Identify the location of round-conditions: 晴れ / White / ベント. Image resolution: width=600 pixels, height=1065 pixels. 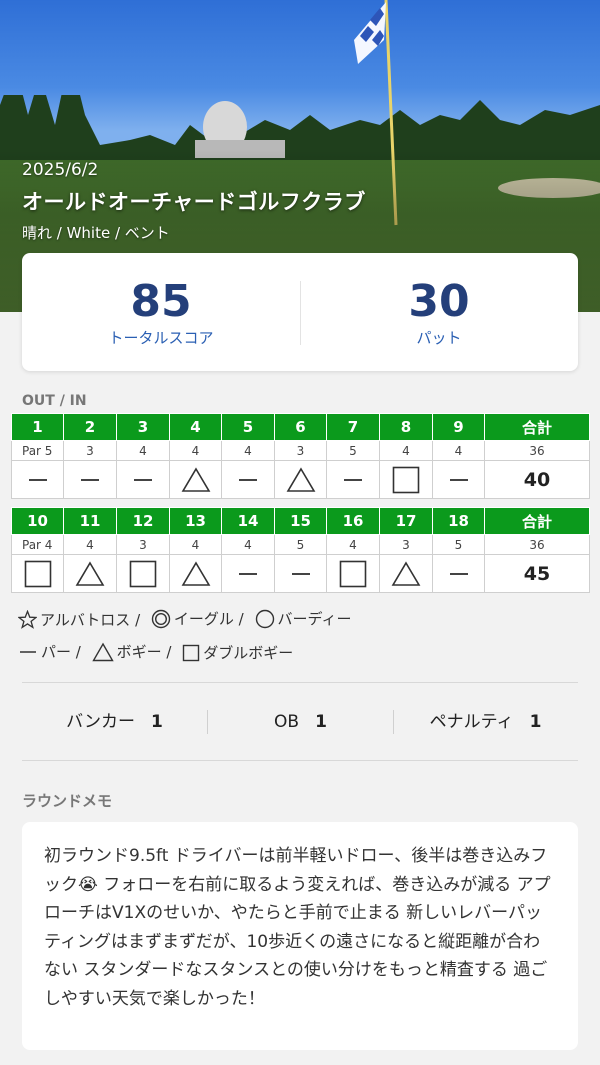
(96, 233).